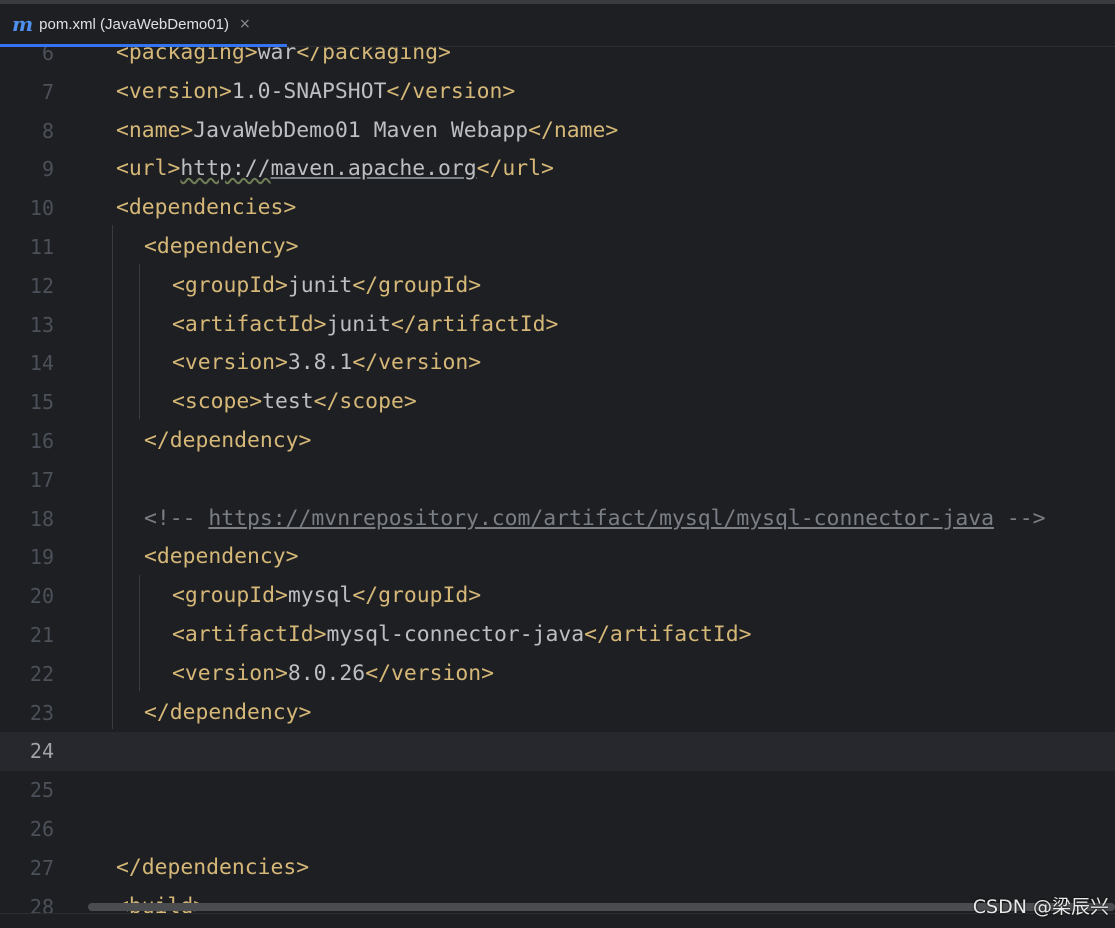  Describe the element at coordinates (557, 713) in the screenshot. I see `code-line: 23 </dependency>` at that location.